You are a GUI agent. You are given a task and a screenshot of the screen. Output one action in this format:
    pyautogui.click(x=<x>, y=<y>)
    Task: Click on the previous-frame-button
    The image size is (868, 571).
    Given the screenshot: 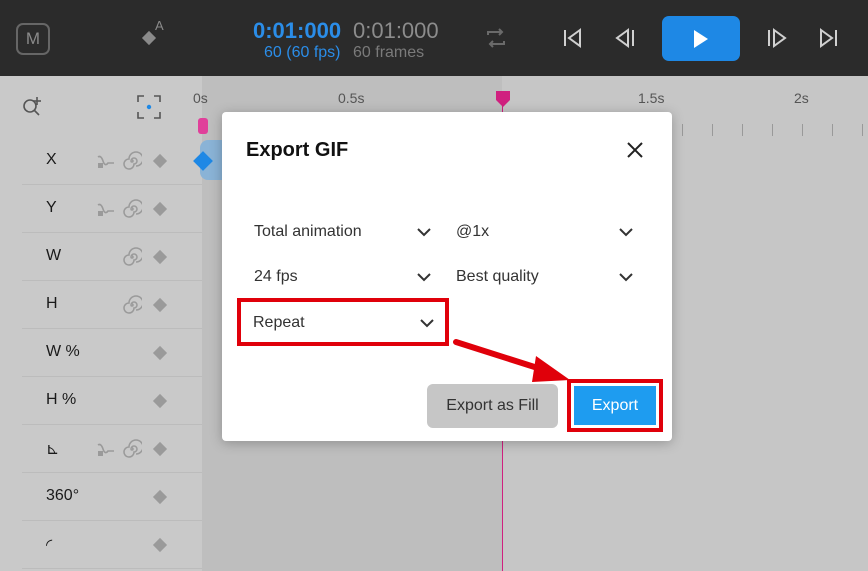 What is the action you would take?
    pyautogui.click(x=625, y=38)
    